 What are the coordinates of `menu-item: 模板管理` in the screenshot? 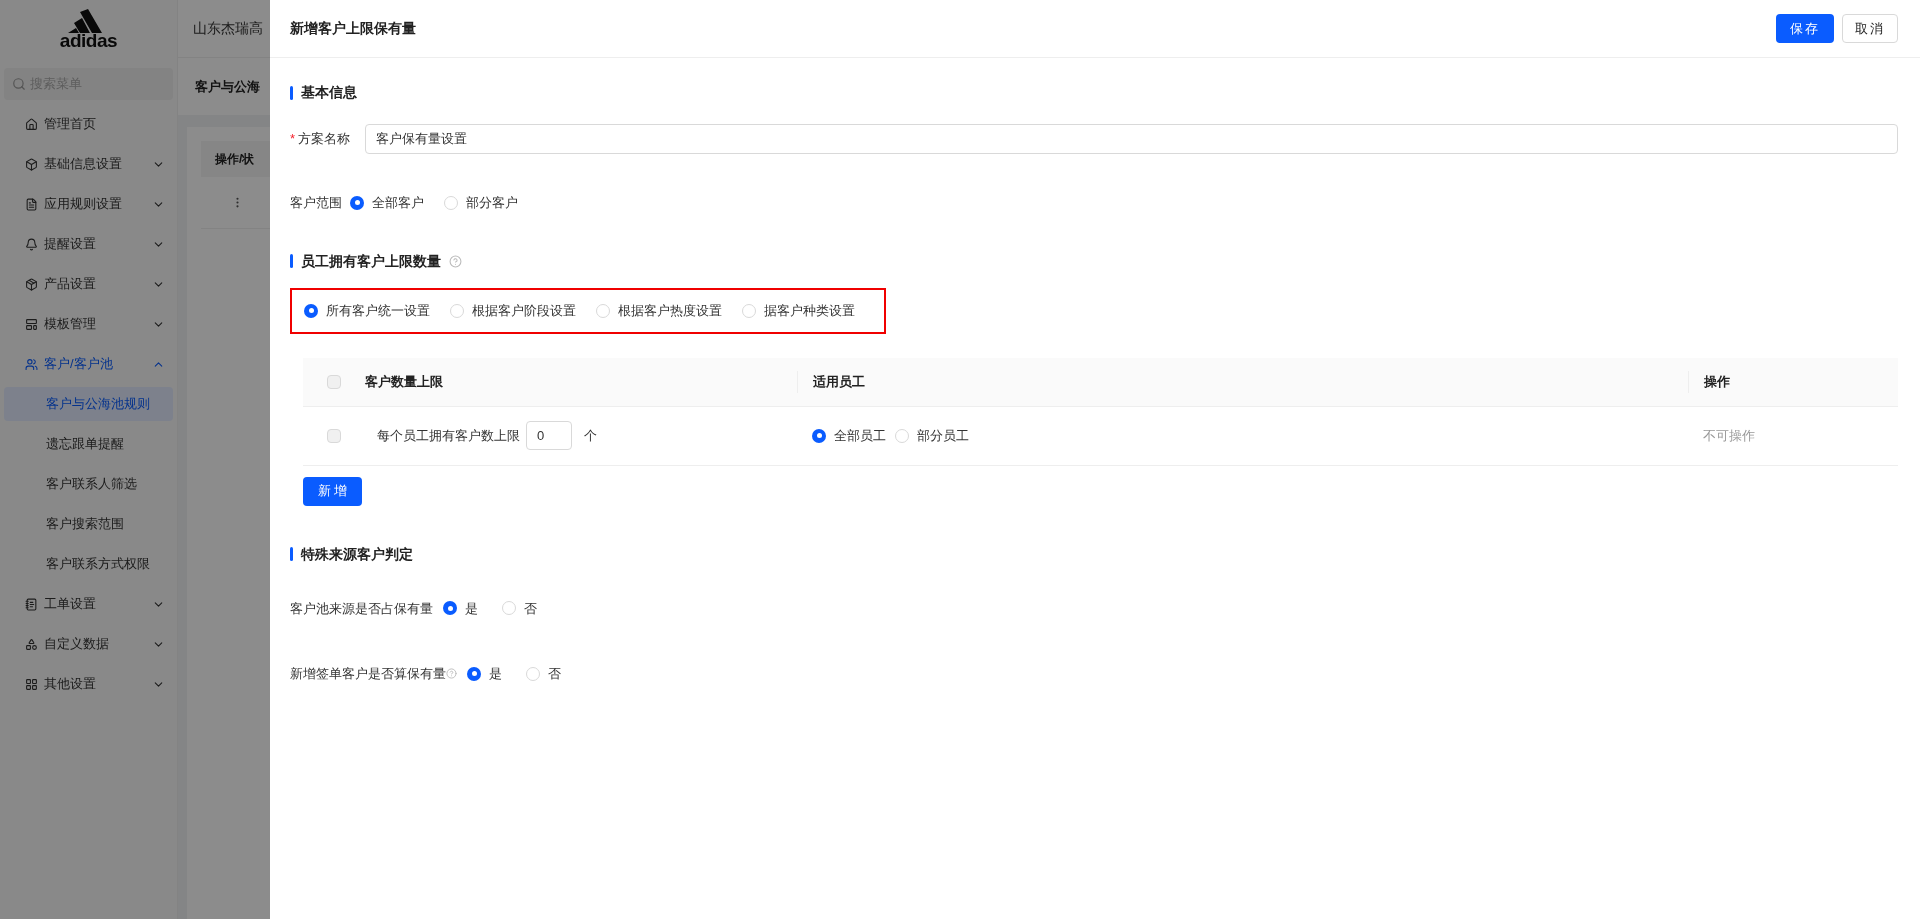 It's located at (88, 324).